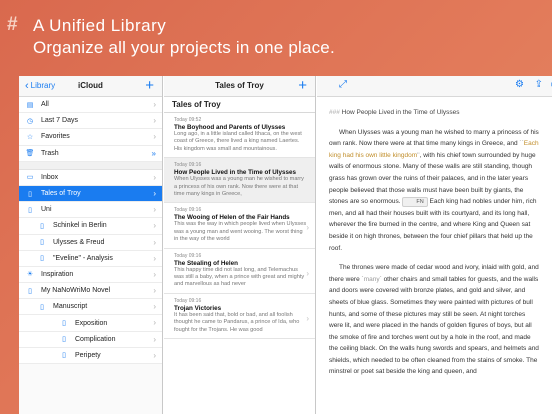 Image resolution: width=552 pixels, height=414 pixels. Describe the element at coordinates (50, 177) in the screenshot. I see `library-item-label: Inbox` at that location.